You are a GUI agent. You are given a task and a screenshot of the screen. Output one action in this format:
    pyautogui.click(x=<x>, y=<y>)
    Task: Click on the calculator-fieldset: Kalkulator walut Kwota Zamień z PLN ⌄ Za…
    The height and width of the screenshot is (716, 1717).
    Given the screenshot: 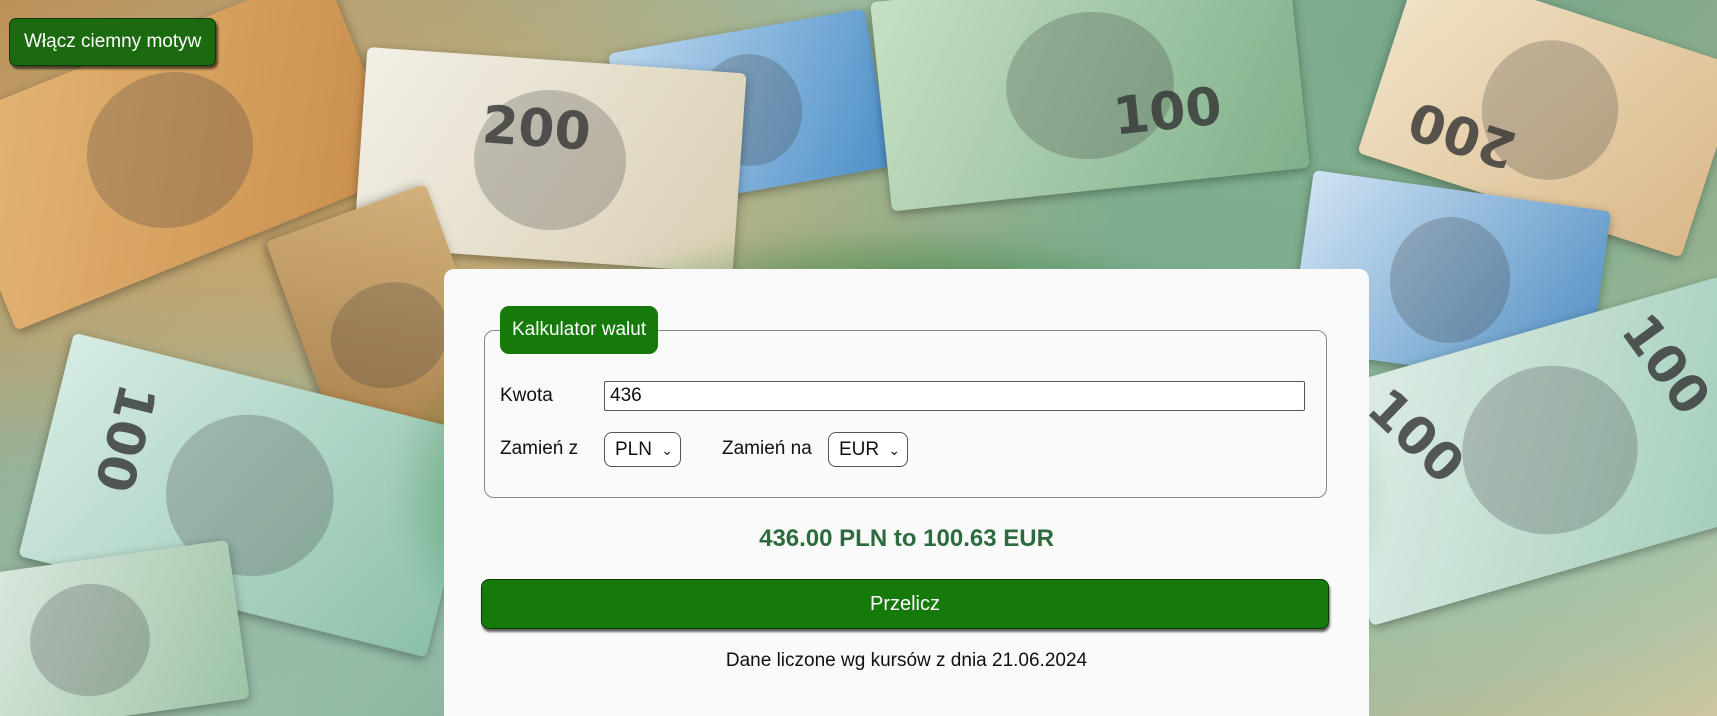 What is the action you would take?
    pyautogui.click(x=905, y=402)
    